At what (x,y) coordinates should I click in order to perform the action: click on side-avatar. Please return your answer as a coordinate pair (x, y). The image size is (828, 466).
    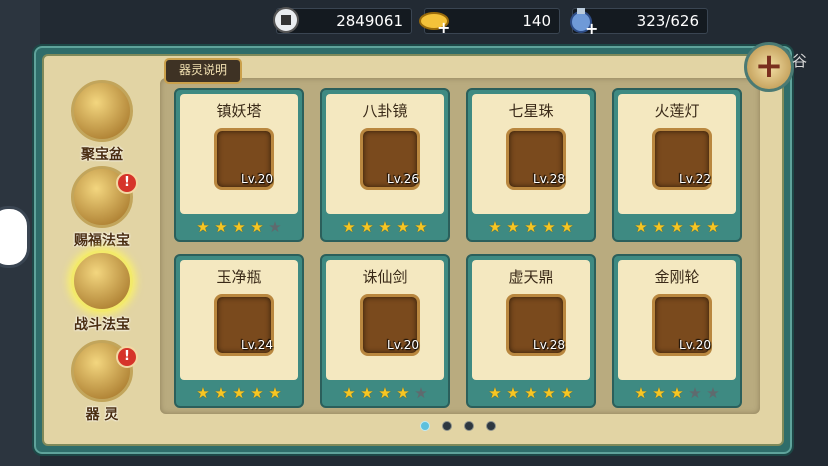
    Looking at the image, I should click on (15, 237).